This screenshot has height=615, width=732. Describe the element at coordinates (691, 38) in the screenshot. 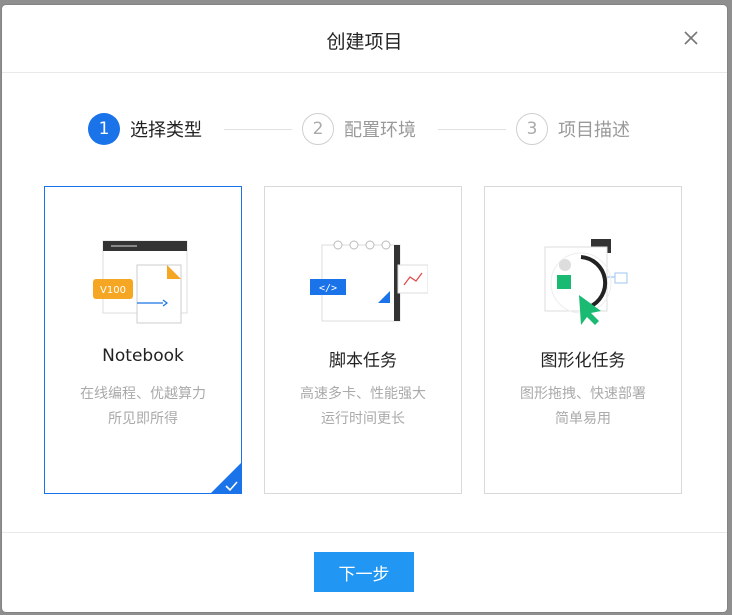

I see `close-icon` at that location.